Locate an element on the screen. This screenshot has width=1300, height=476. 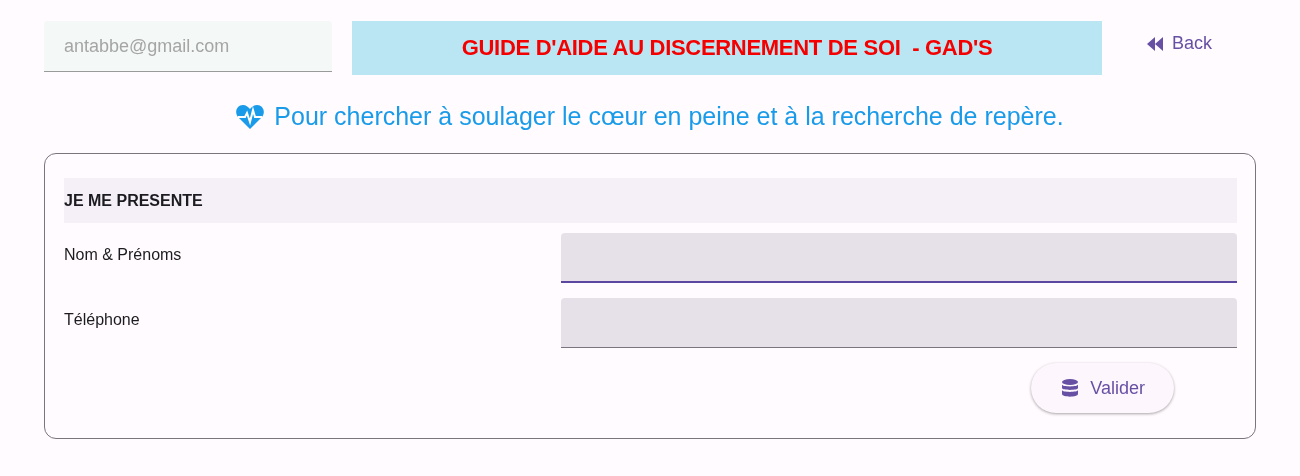
section-header: JE ME PRESENTE is located at coordinates (650, 200).